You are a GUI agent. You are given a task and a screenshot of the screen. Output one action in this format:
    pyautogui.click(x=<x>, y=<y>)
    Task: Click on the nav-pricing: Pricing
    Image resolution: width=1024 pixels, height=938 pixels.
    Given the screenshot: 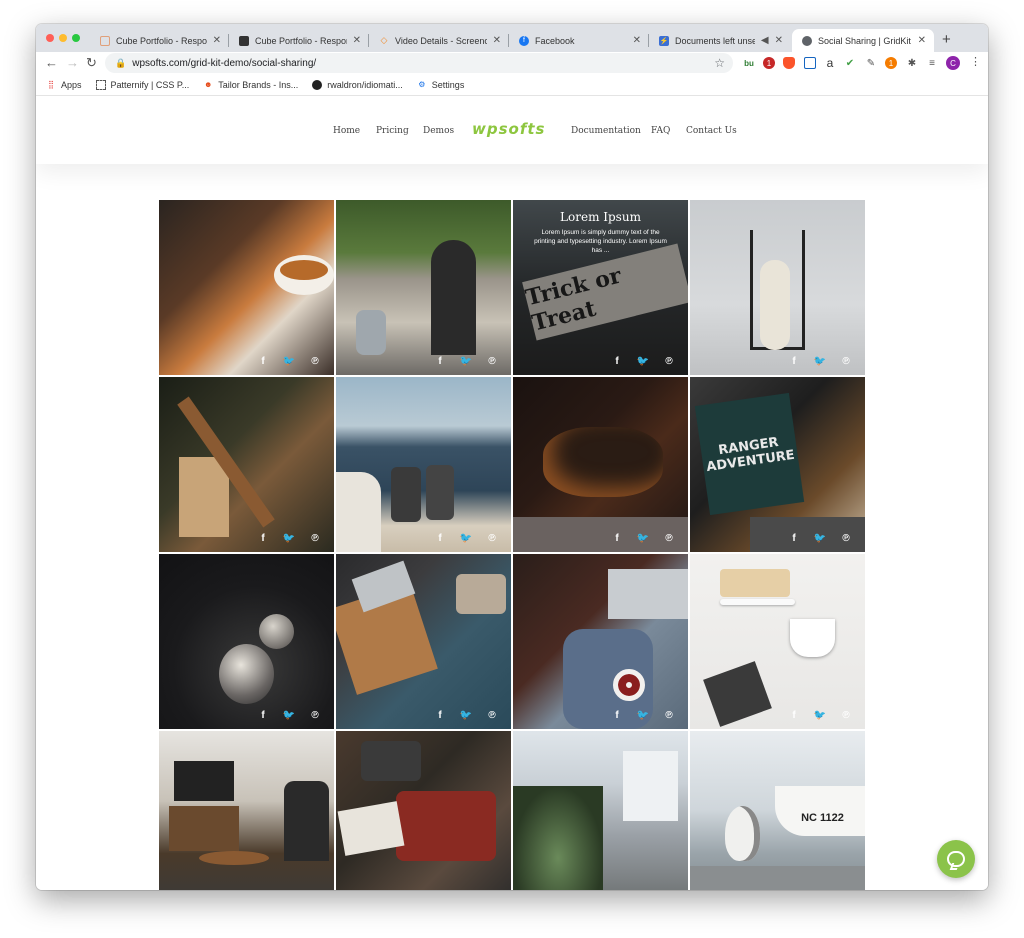 What is the action you would take?
    pyautogui.click(x=392, y=131)
    